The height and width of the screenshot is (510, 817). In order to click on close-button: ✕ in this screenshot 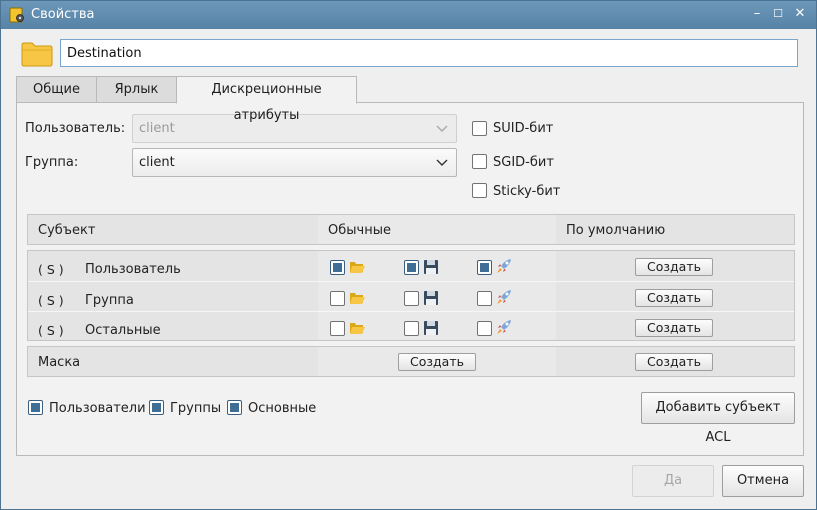, I will do `click(800, 14)`.